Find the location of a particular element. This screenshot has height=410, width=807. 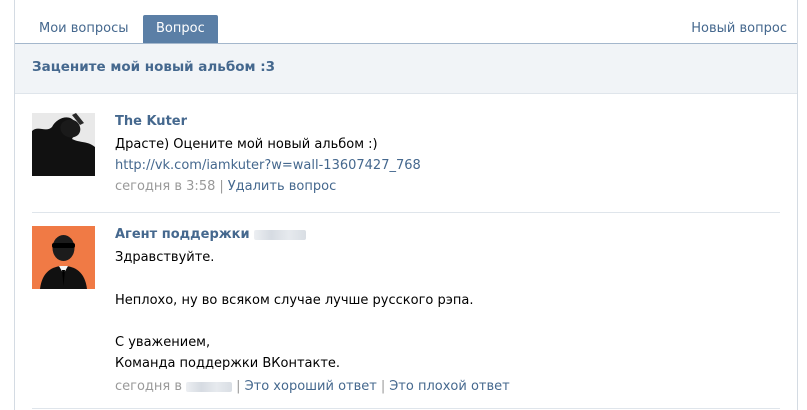

good-answer-link: Это хороший ответ is located at coordinates (311, 386).